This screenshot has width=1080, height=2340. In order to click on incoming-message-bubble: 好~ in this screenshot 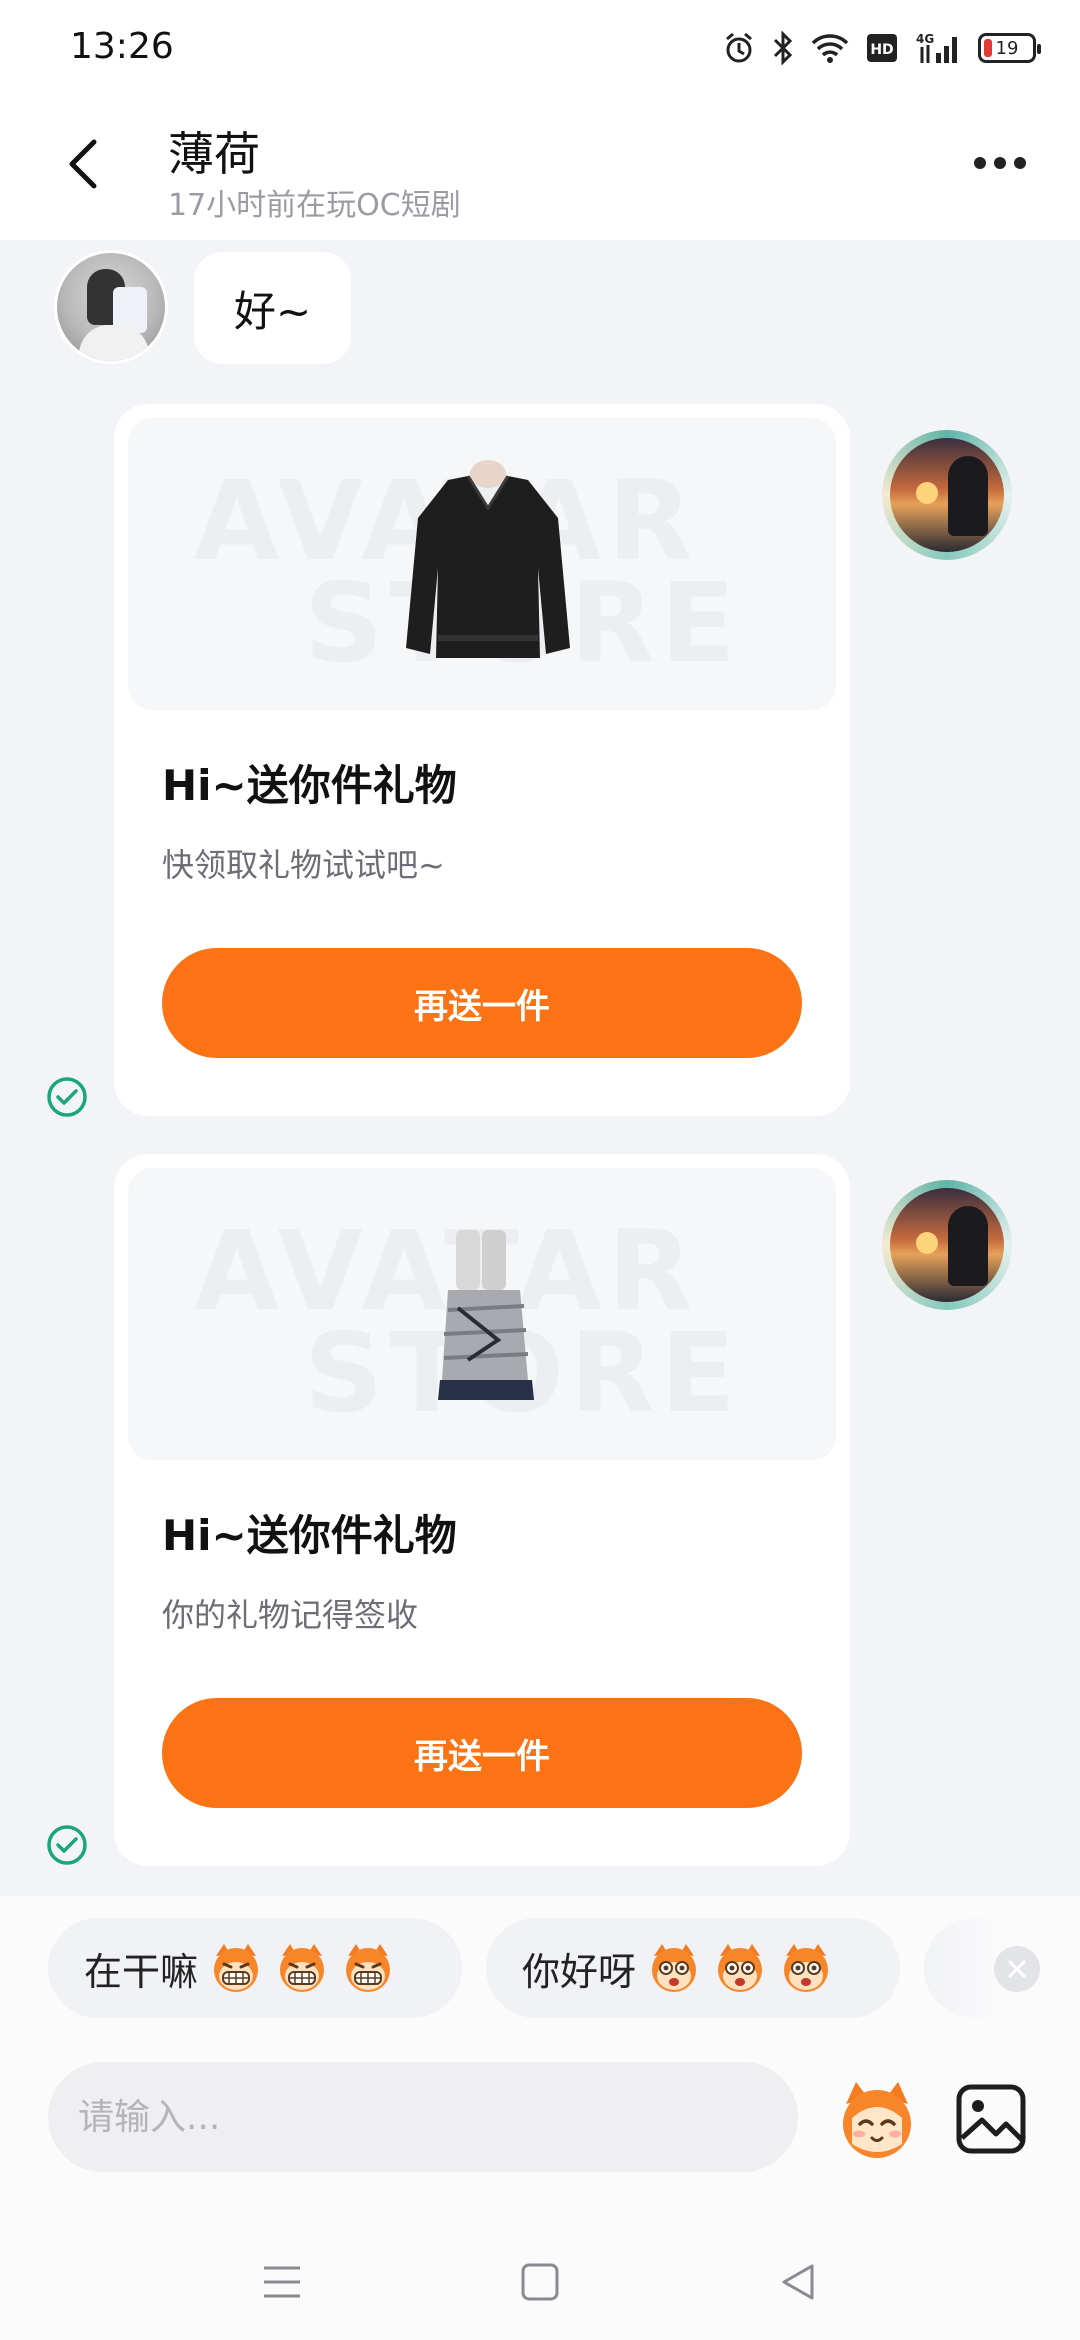, I will do `click(273, 308)`.